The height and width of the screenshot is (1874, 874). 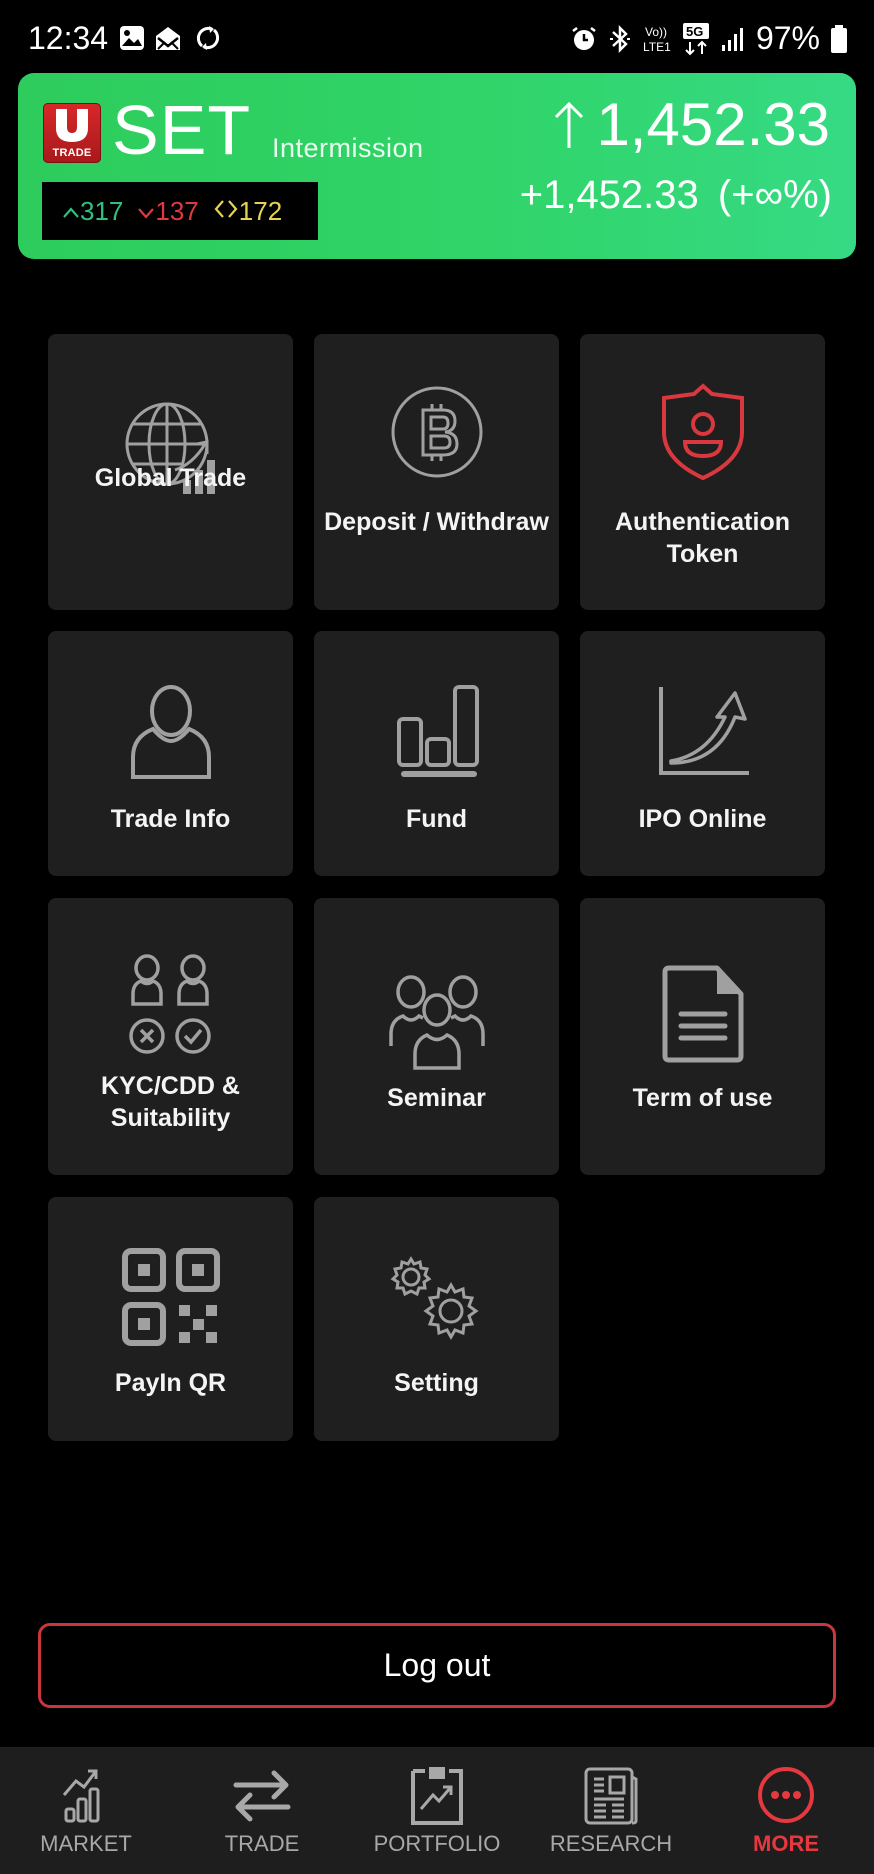 I want to click on gallery-icon, so click(x=132, y=38).